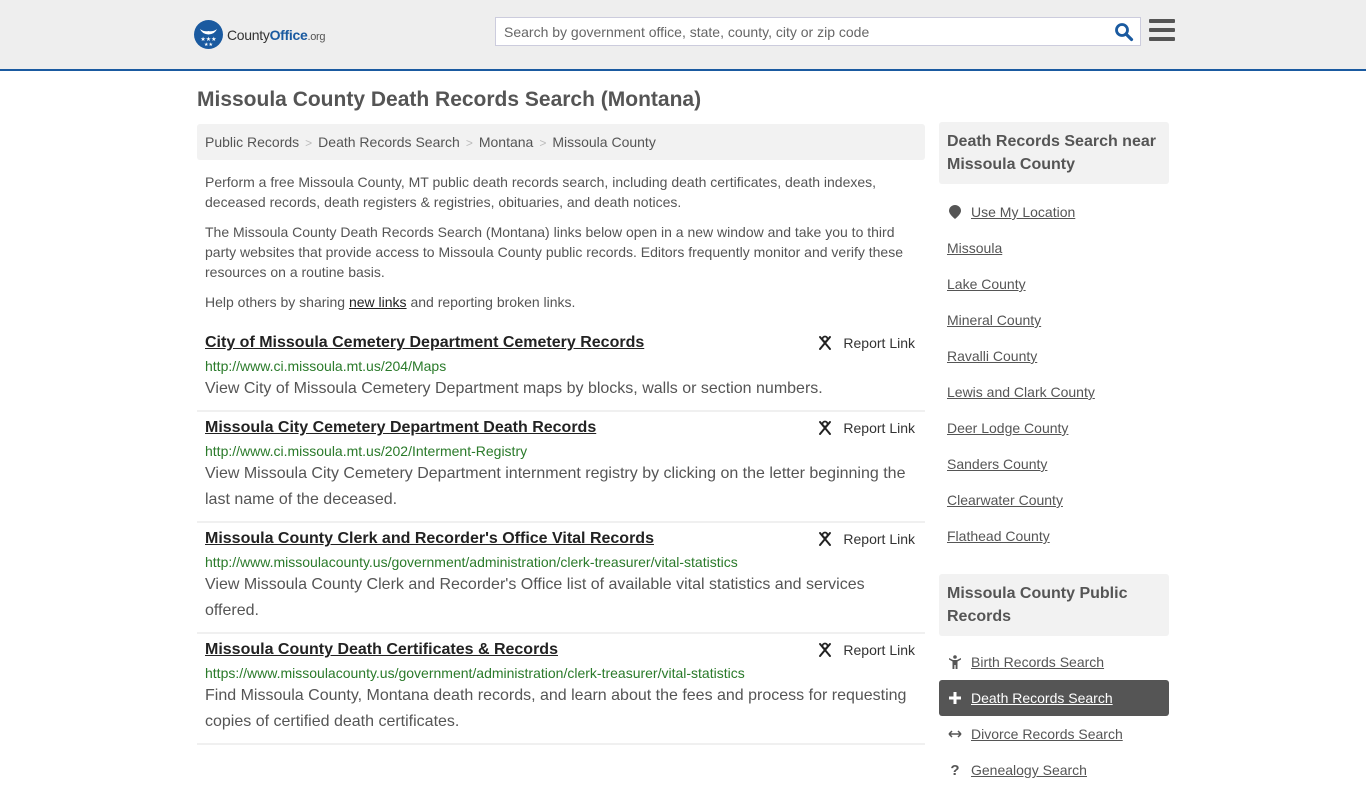 The width and height of the screenshot is (1366, 788). What do you see at coordinates (1047, 734) in the screenshot?
I see `divorce-records-search-link: Divorce Records Search` at bounding box center [1047, 734].